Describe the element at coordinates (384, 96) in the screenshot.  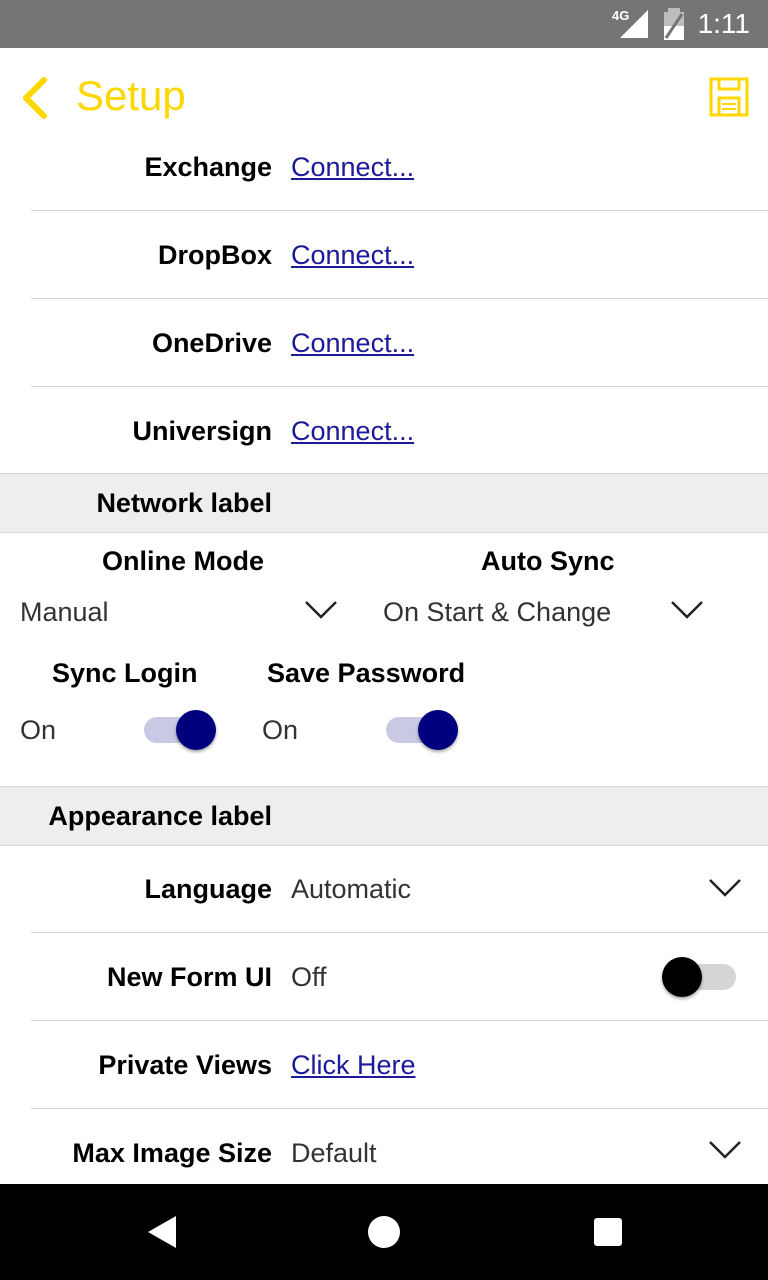
I see `app-bar: Setup` at that location.